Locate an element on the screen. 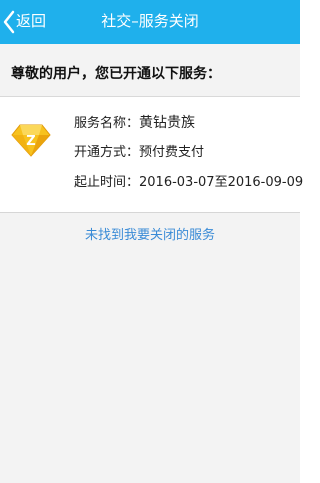 The height and width of the screenshot is (483, 320). svg-text: Z is located at coordinates (30, 141).